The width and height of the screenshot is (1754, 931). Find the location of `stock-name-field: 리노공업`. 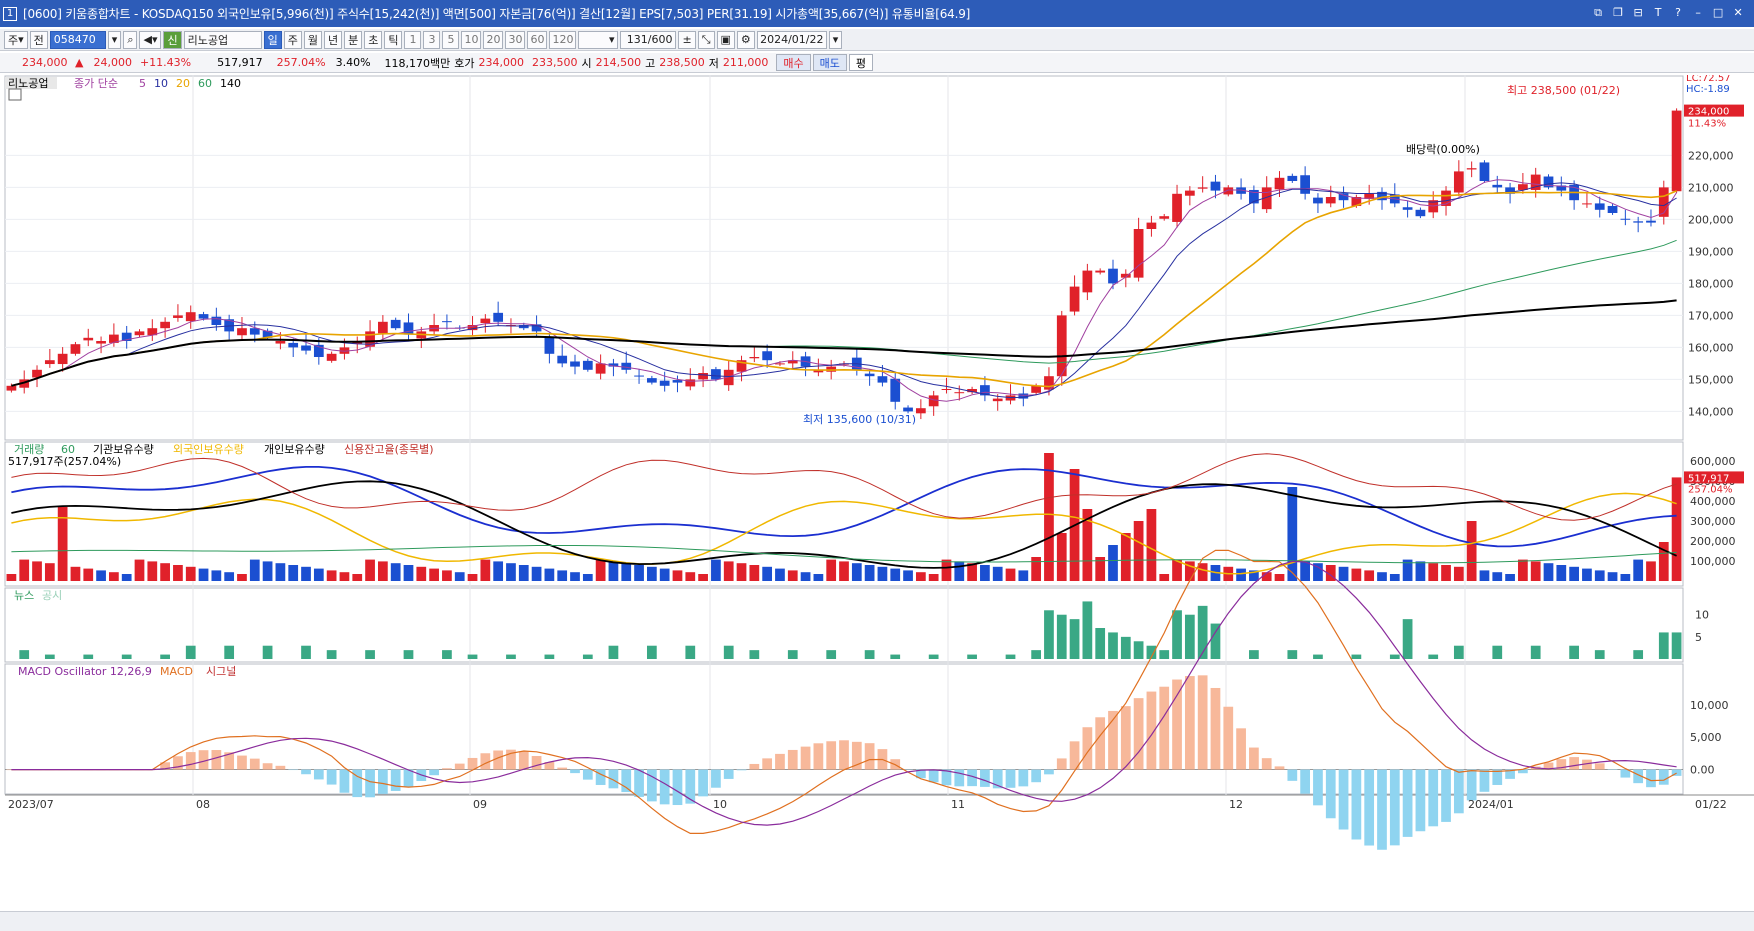

stock-name-field: 리노공업 is located at coordinates (222, 39).